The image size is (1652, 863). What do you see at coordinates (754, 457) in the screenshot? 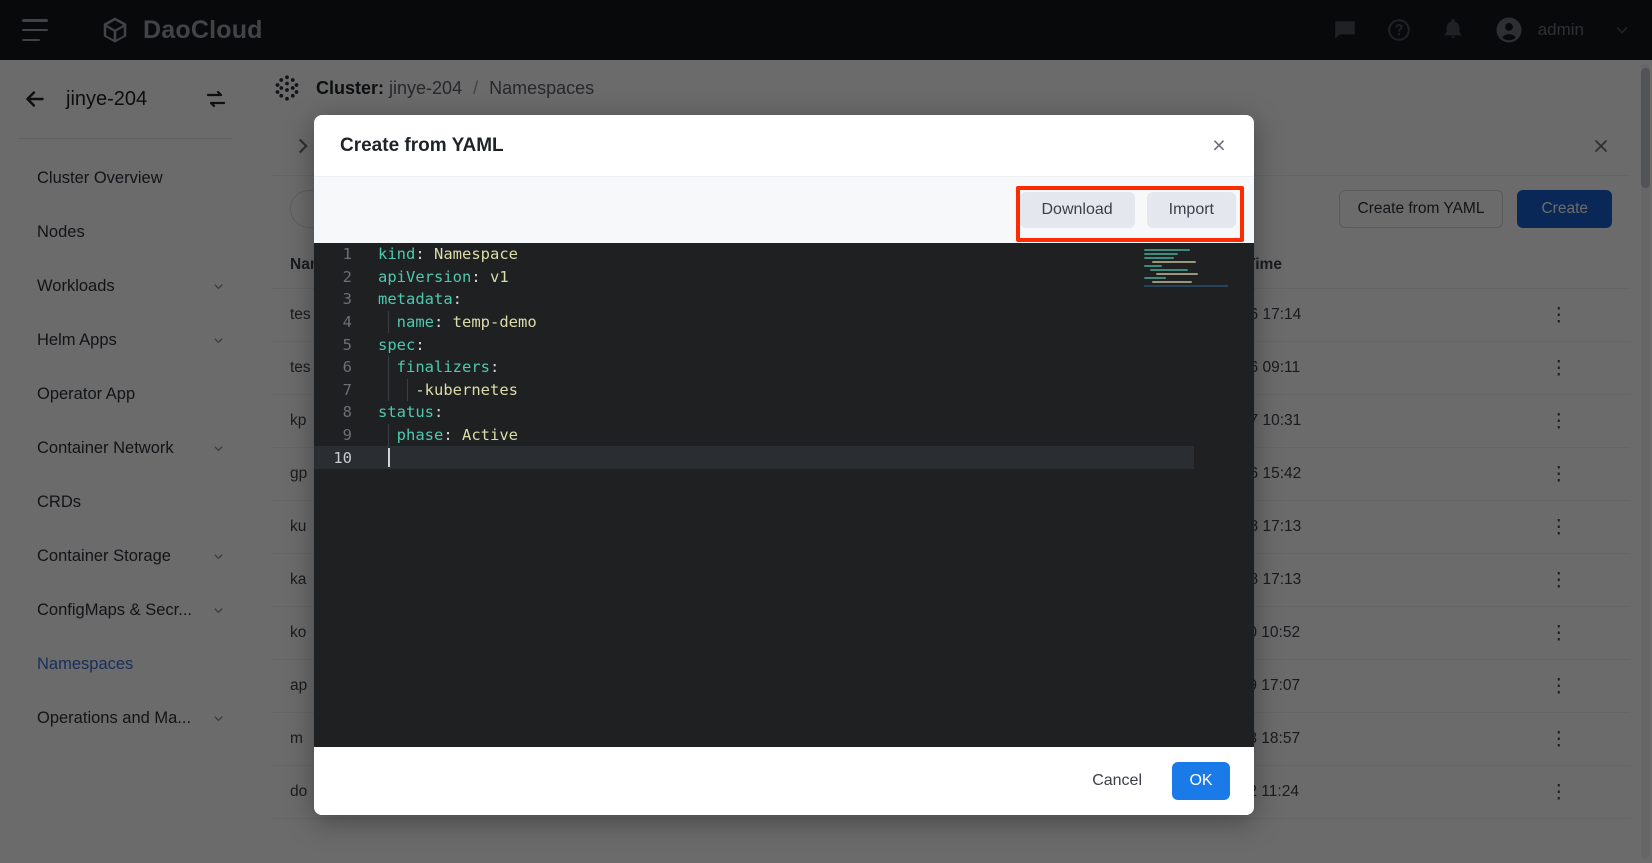
I see `editor-line: 10` at bounding box center [754, 457].